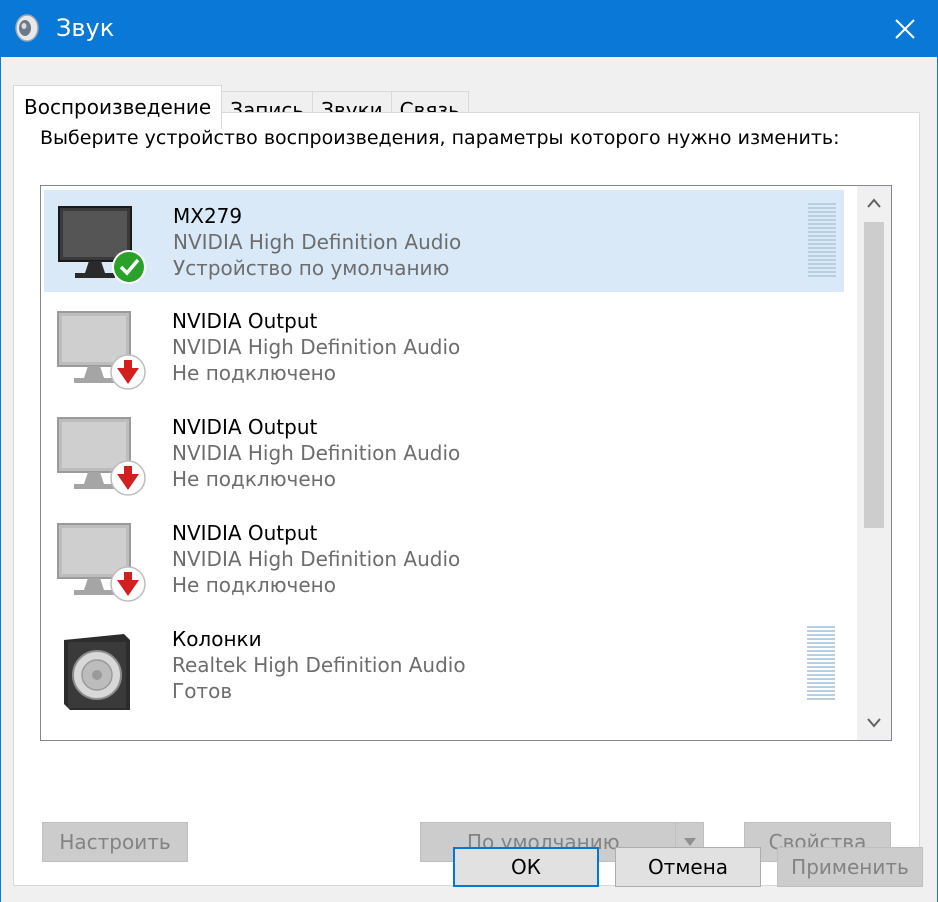 This screenshot has height=902, width=938. What do you see at coordinates (311, 268) in the screenshot?
I see `device-status: Устройство по умолчанию` at bounding box center [311, 268].